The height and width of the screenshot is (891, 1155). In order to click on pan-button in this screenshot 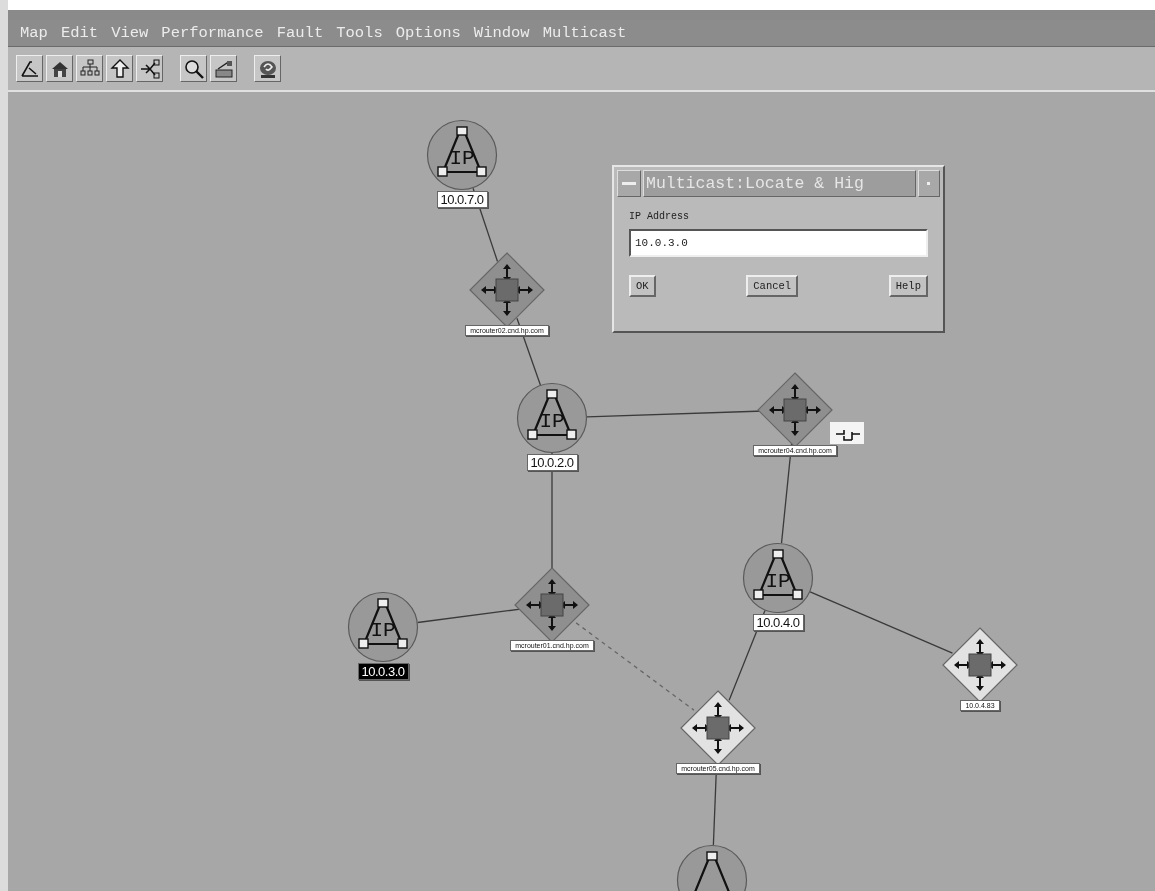, I will do `click(223, 68)`.